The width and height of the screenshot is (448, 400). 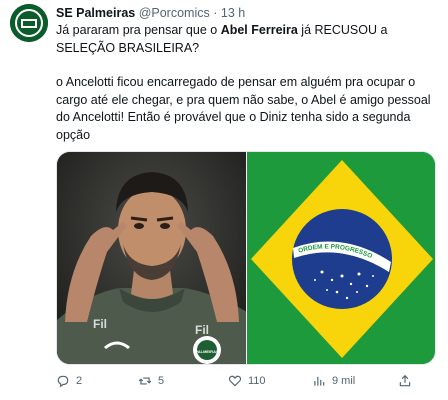 What do you see at coordinates (174, 13) in the screenshot?
I see `account-handle: @Porcomics` at bounding box center [174, 13].